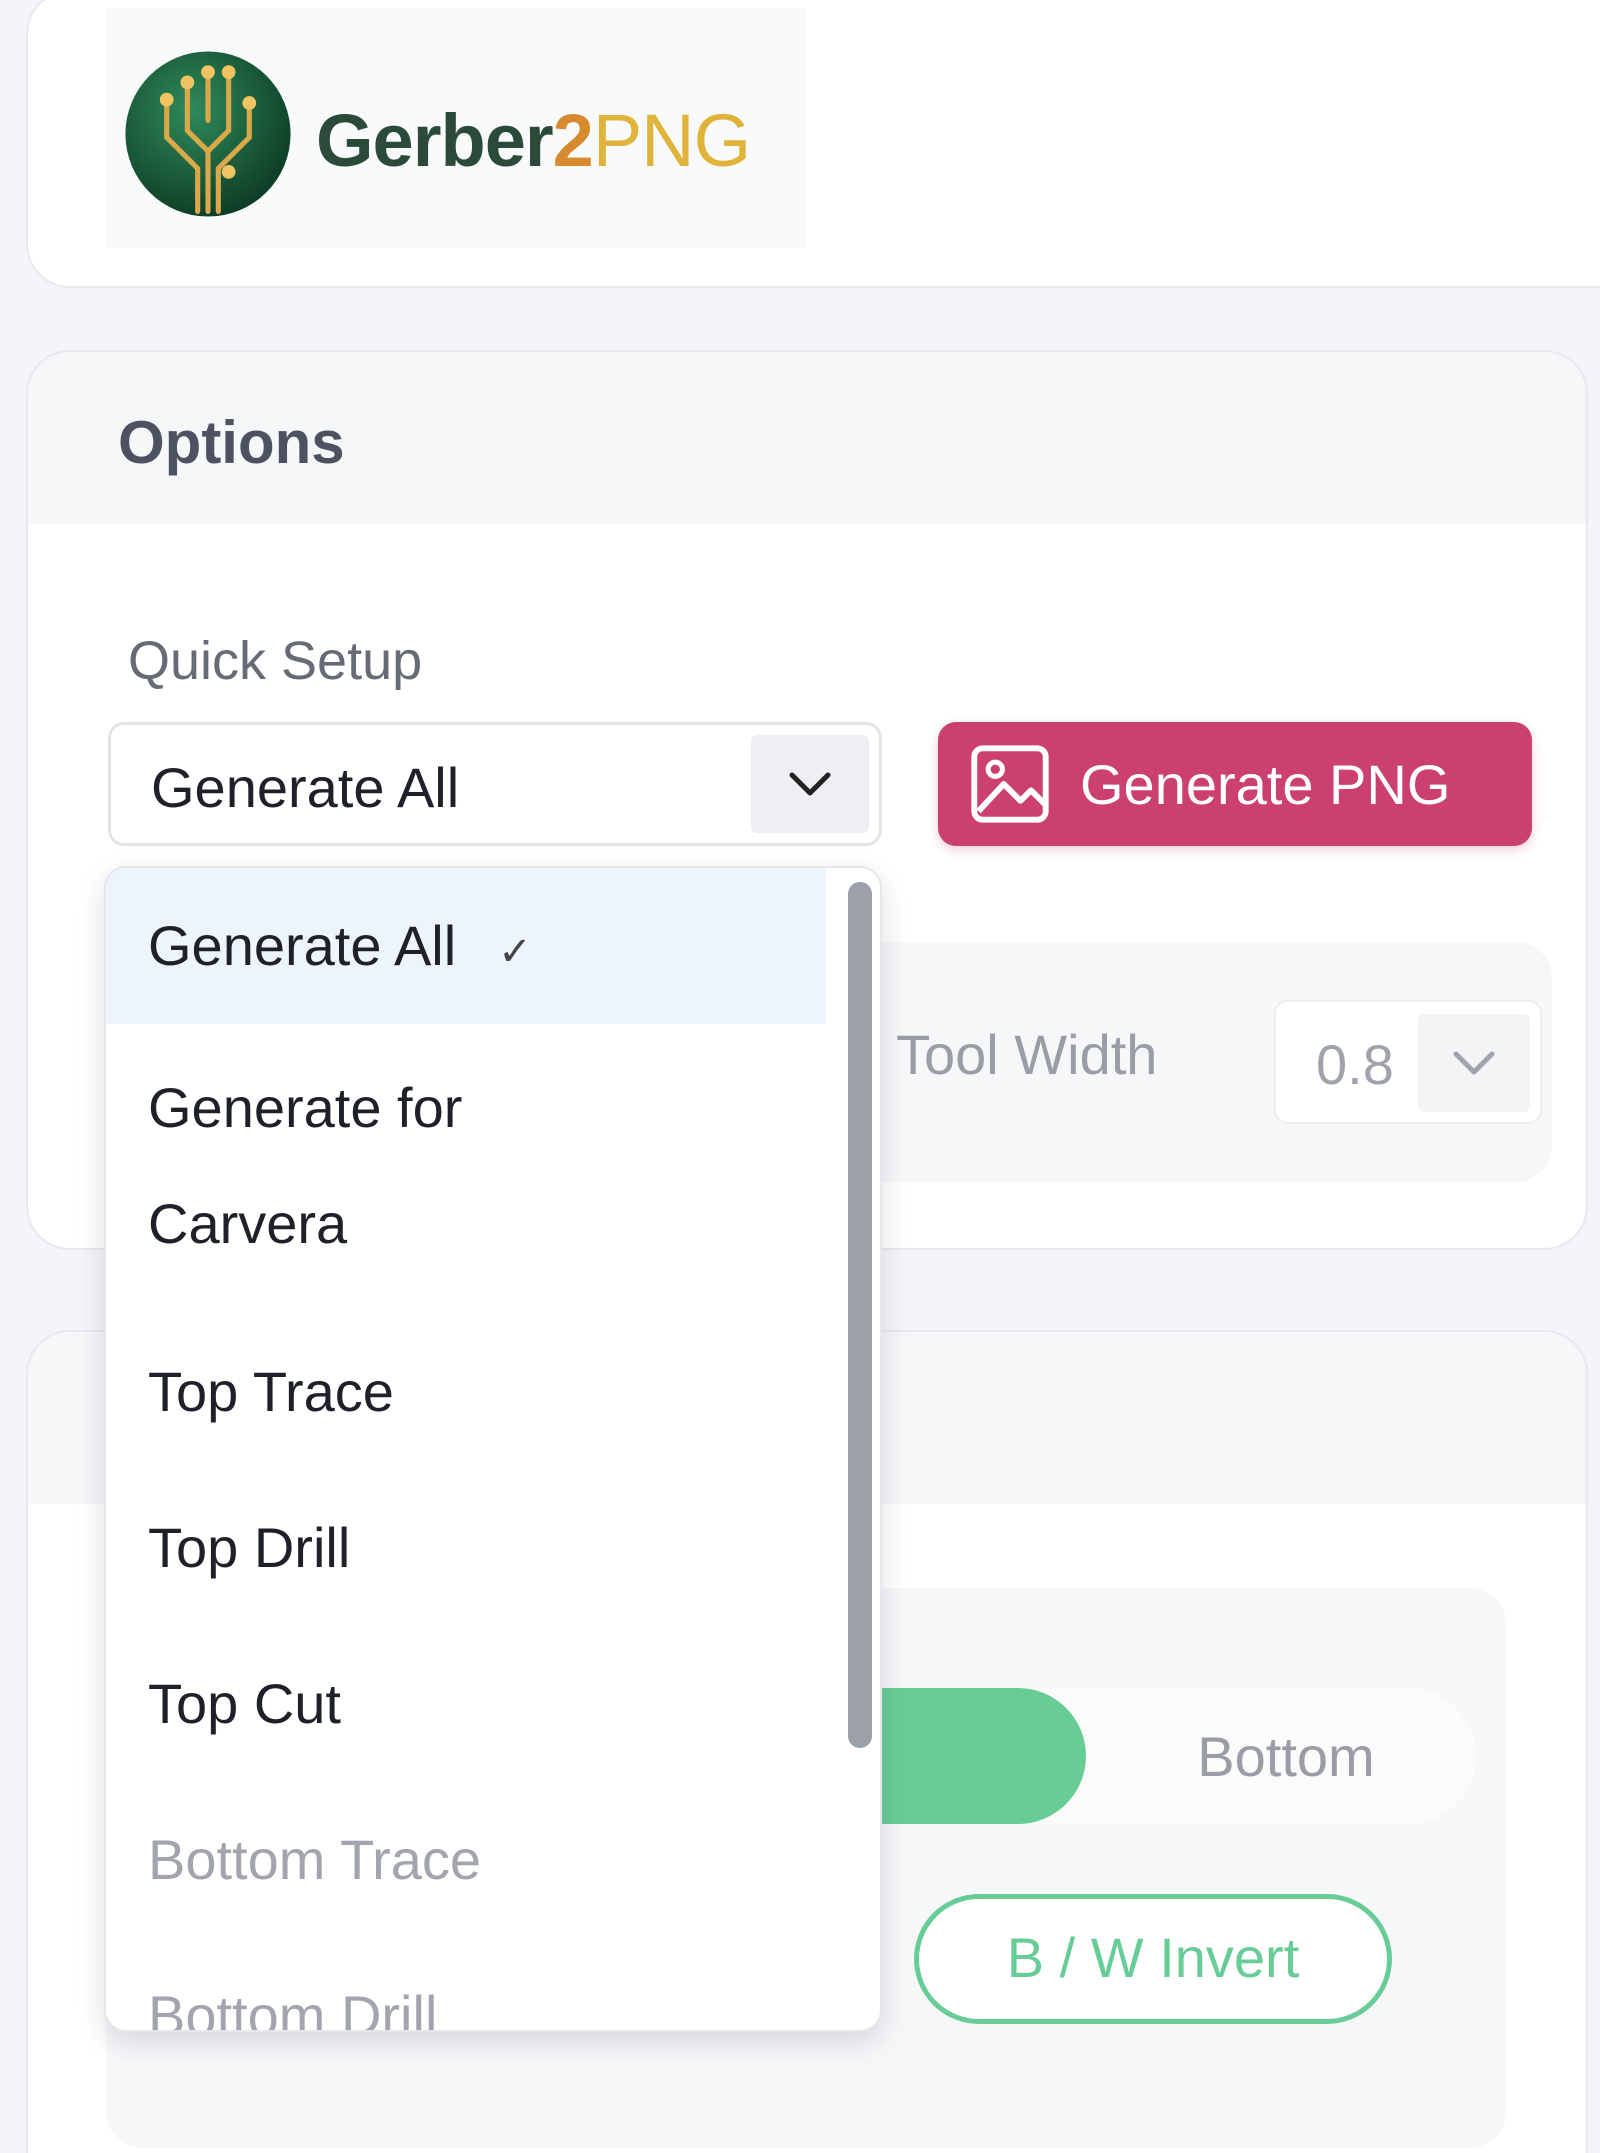 This screenshot has height=2153, width=1600. I want to click on generate-png-button: Generate PNG, so click(1235, 784).